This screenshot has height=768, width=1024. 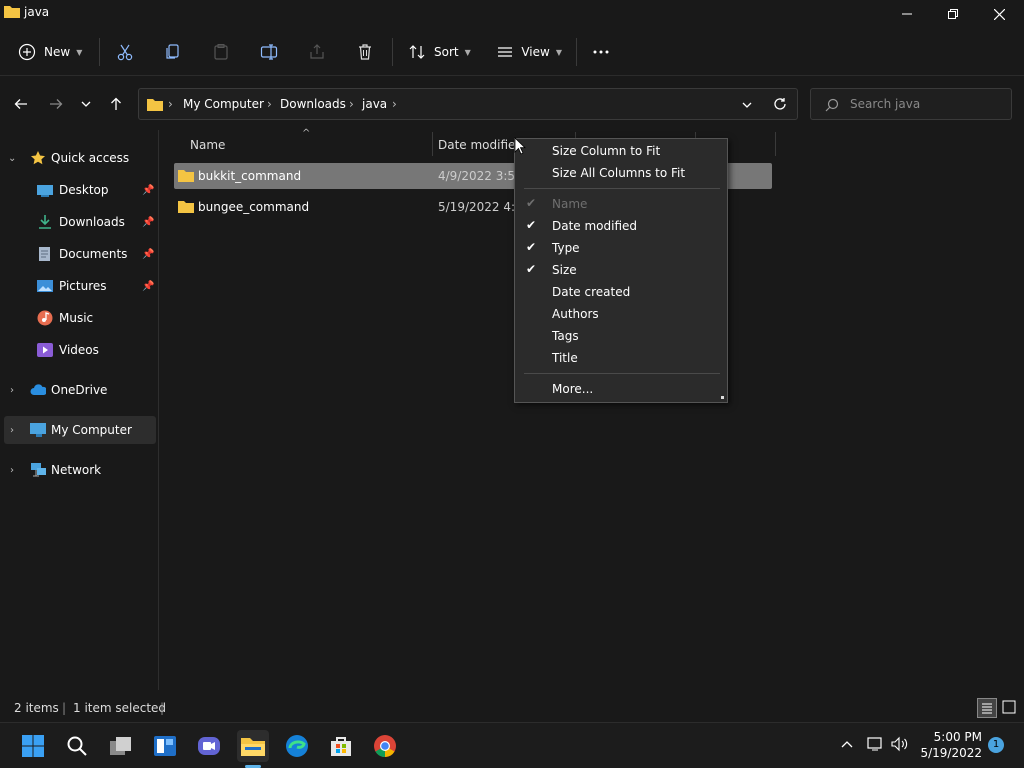 What do you see at coordinates (565, 358) in the screenshot?
I see `menu-label: Title` at bounding box center [565, 358].